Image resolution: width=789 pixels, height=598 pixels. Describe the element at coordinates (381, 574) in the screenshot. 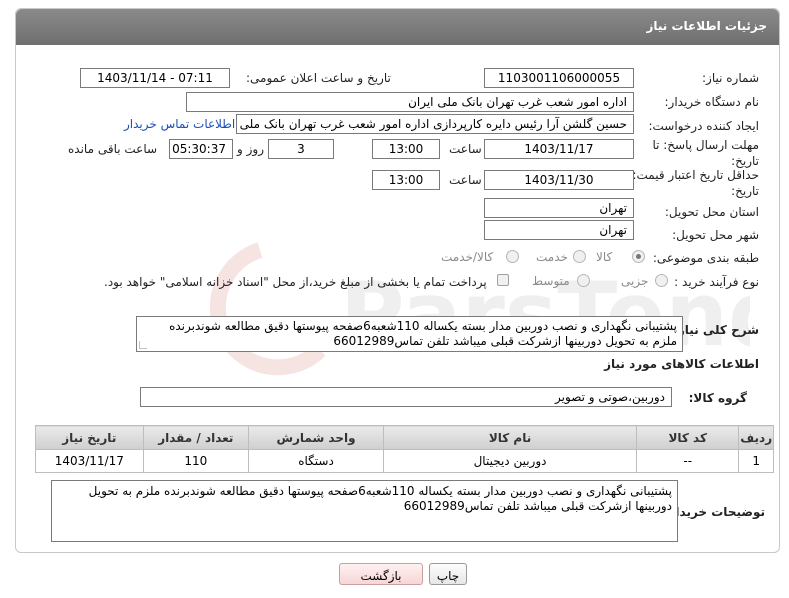

I see `back-button: بازگشت` at that location.